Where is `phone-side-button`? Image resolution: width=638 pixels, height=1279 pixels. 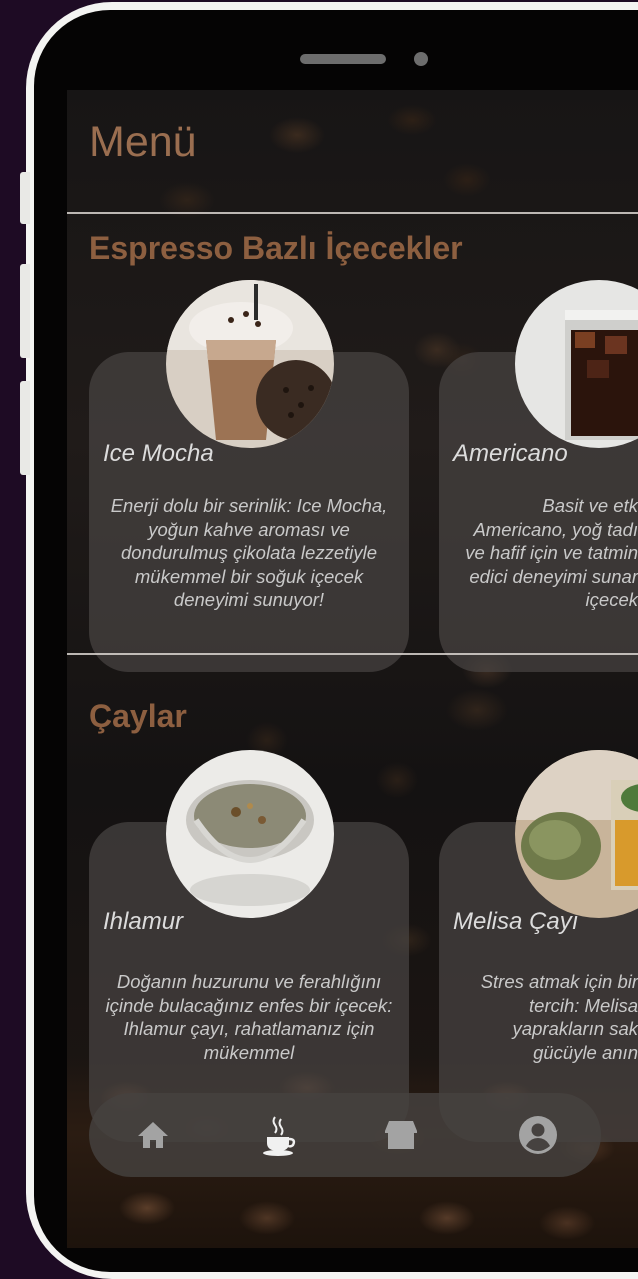
phone-side-button is located at coordinates (25, 198).